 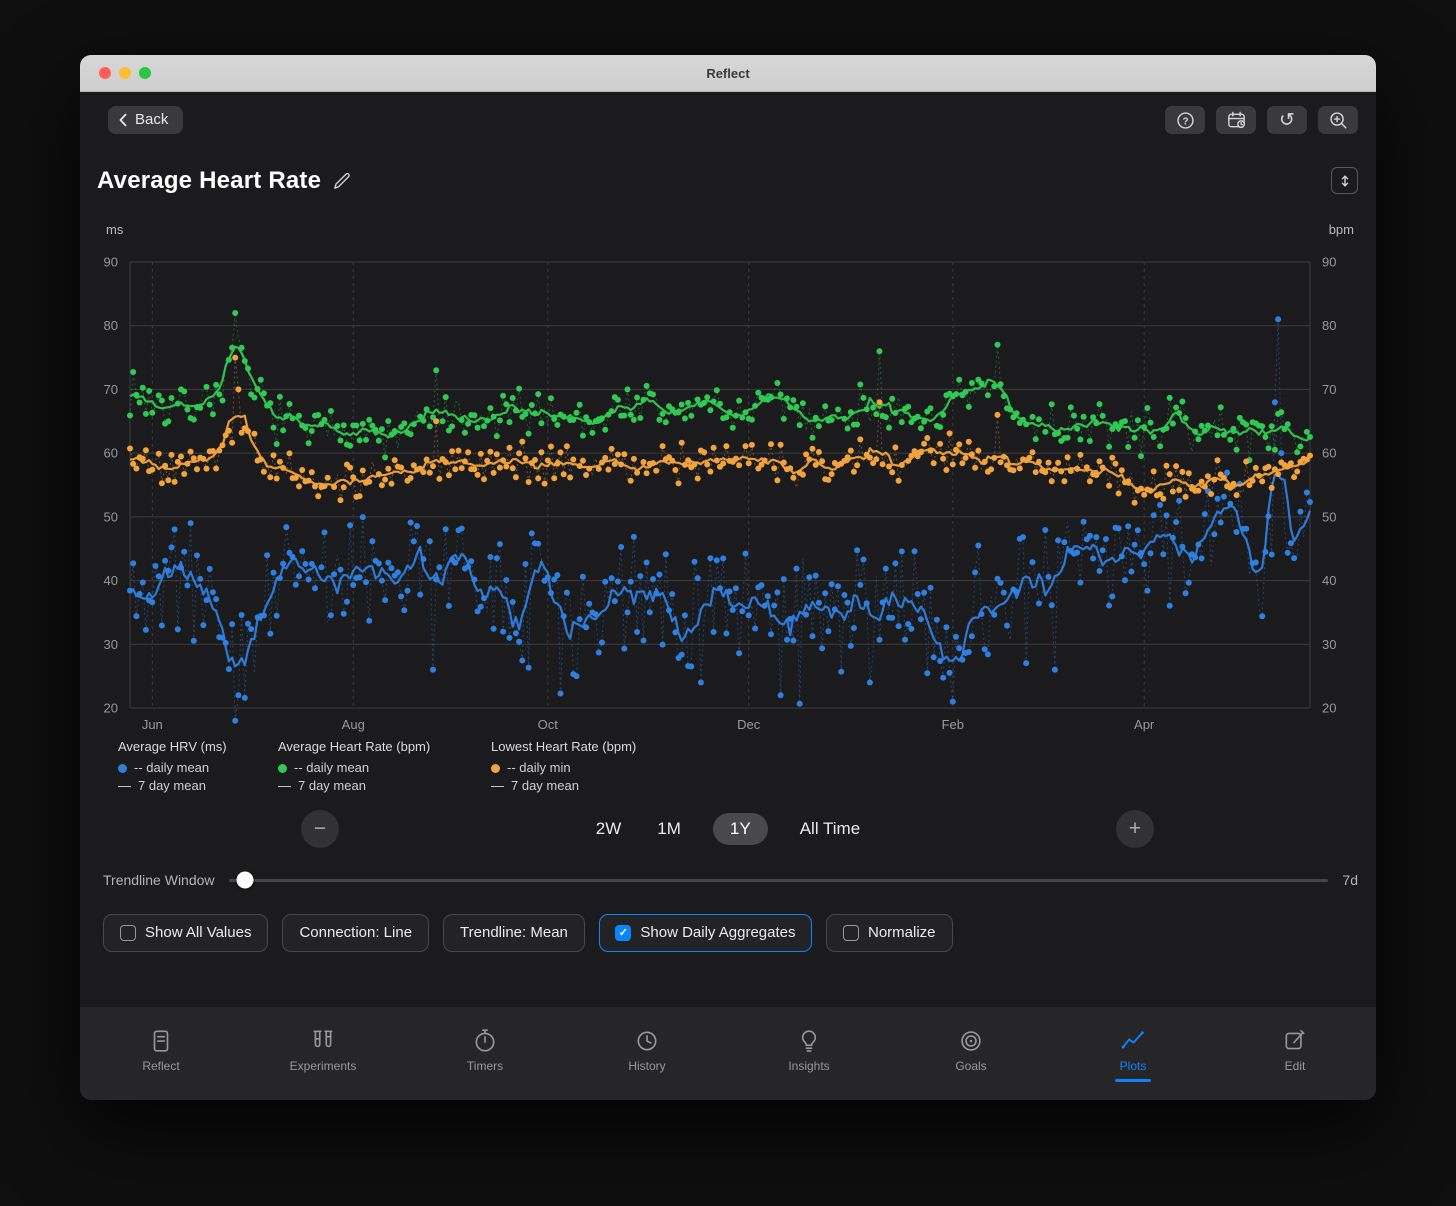 I want to click on range-1m-button: 1M, so click(x=669, y=829).